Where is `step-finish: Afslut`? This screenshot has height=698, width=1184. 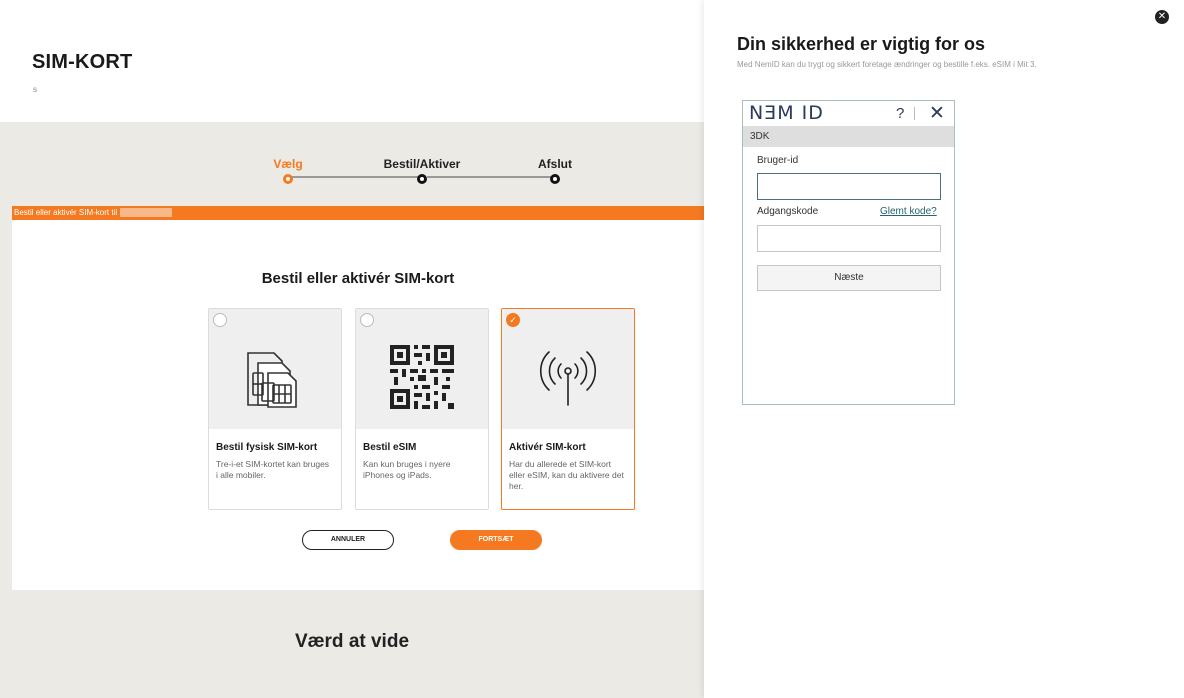 step-finish: Afslut is located at coordinates (555, 170).